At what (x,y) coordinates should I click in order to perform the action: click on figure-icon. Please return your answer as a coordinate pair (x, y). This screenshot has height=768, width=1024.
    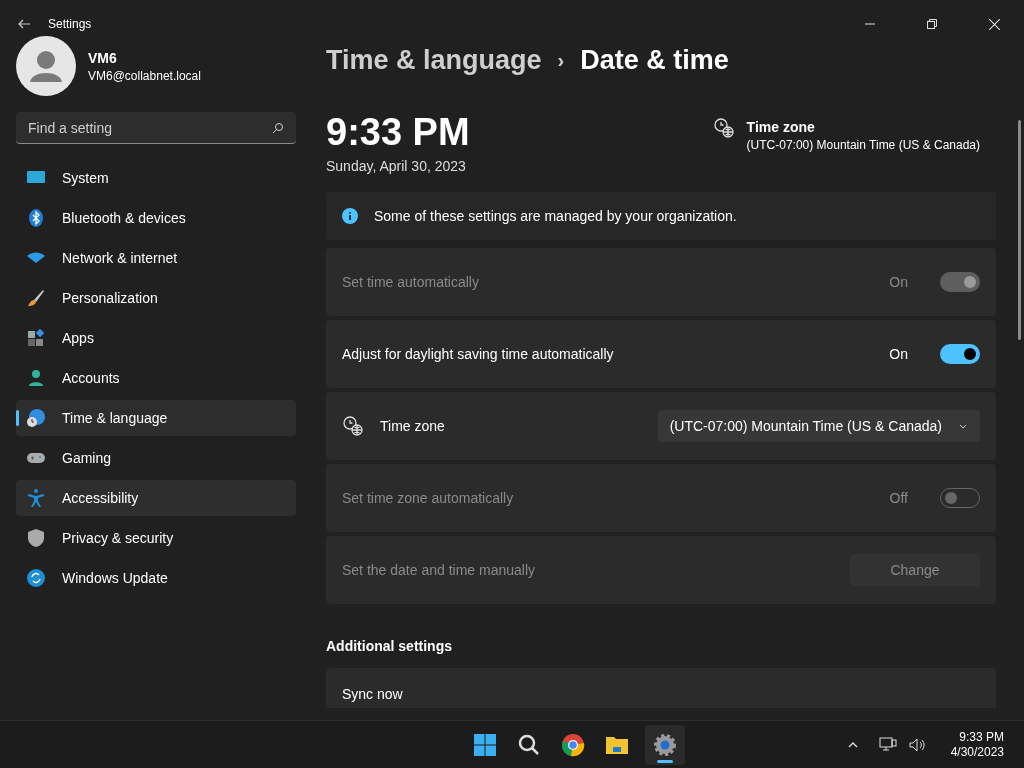
    Looking at the image, I should click on (36, 498).